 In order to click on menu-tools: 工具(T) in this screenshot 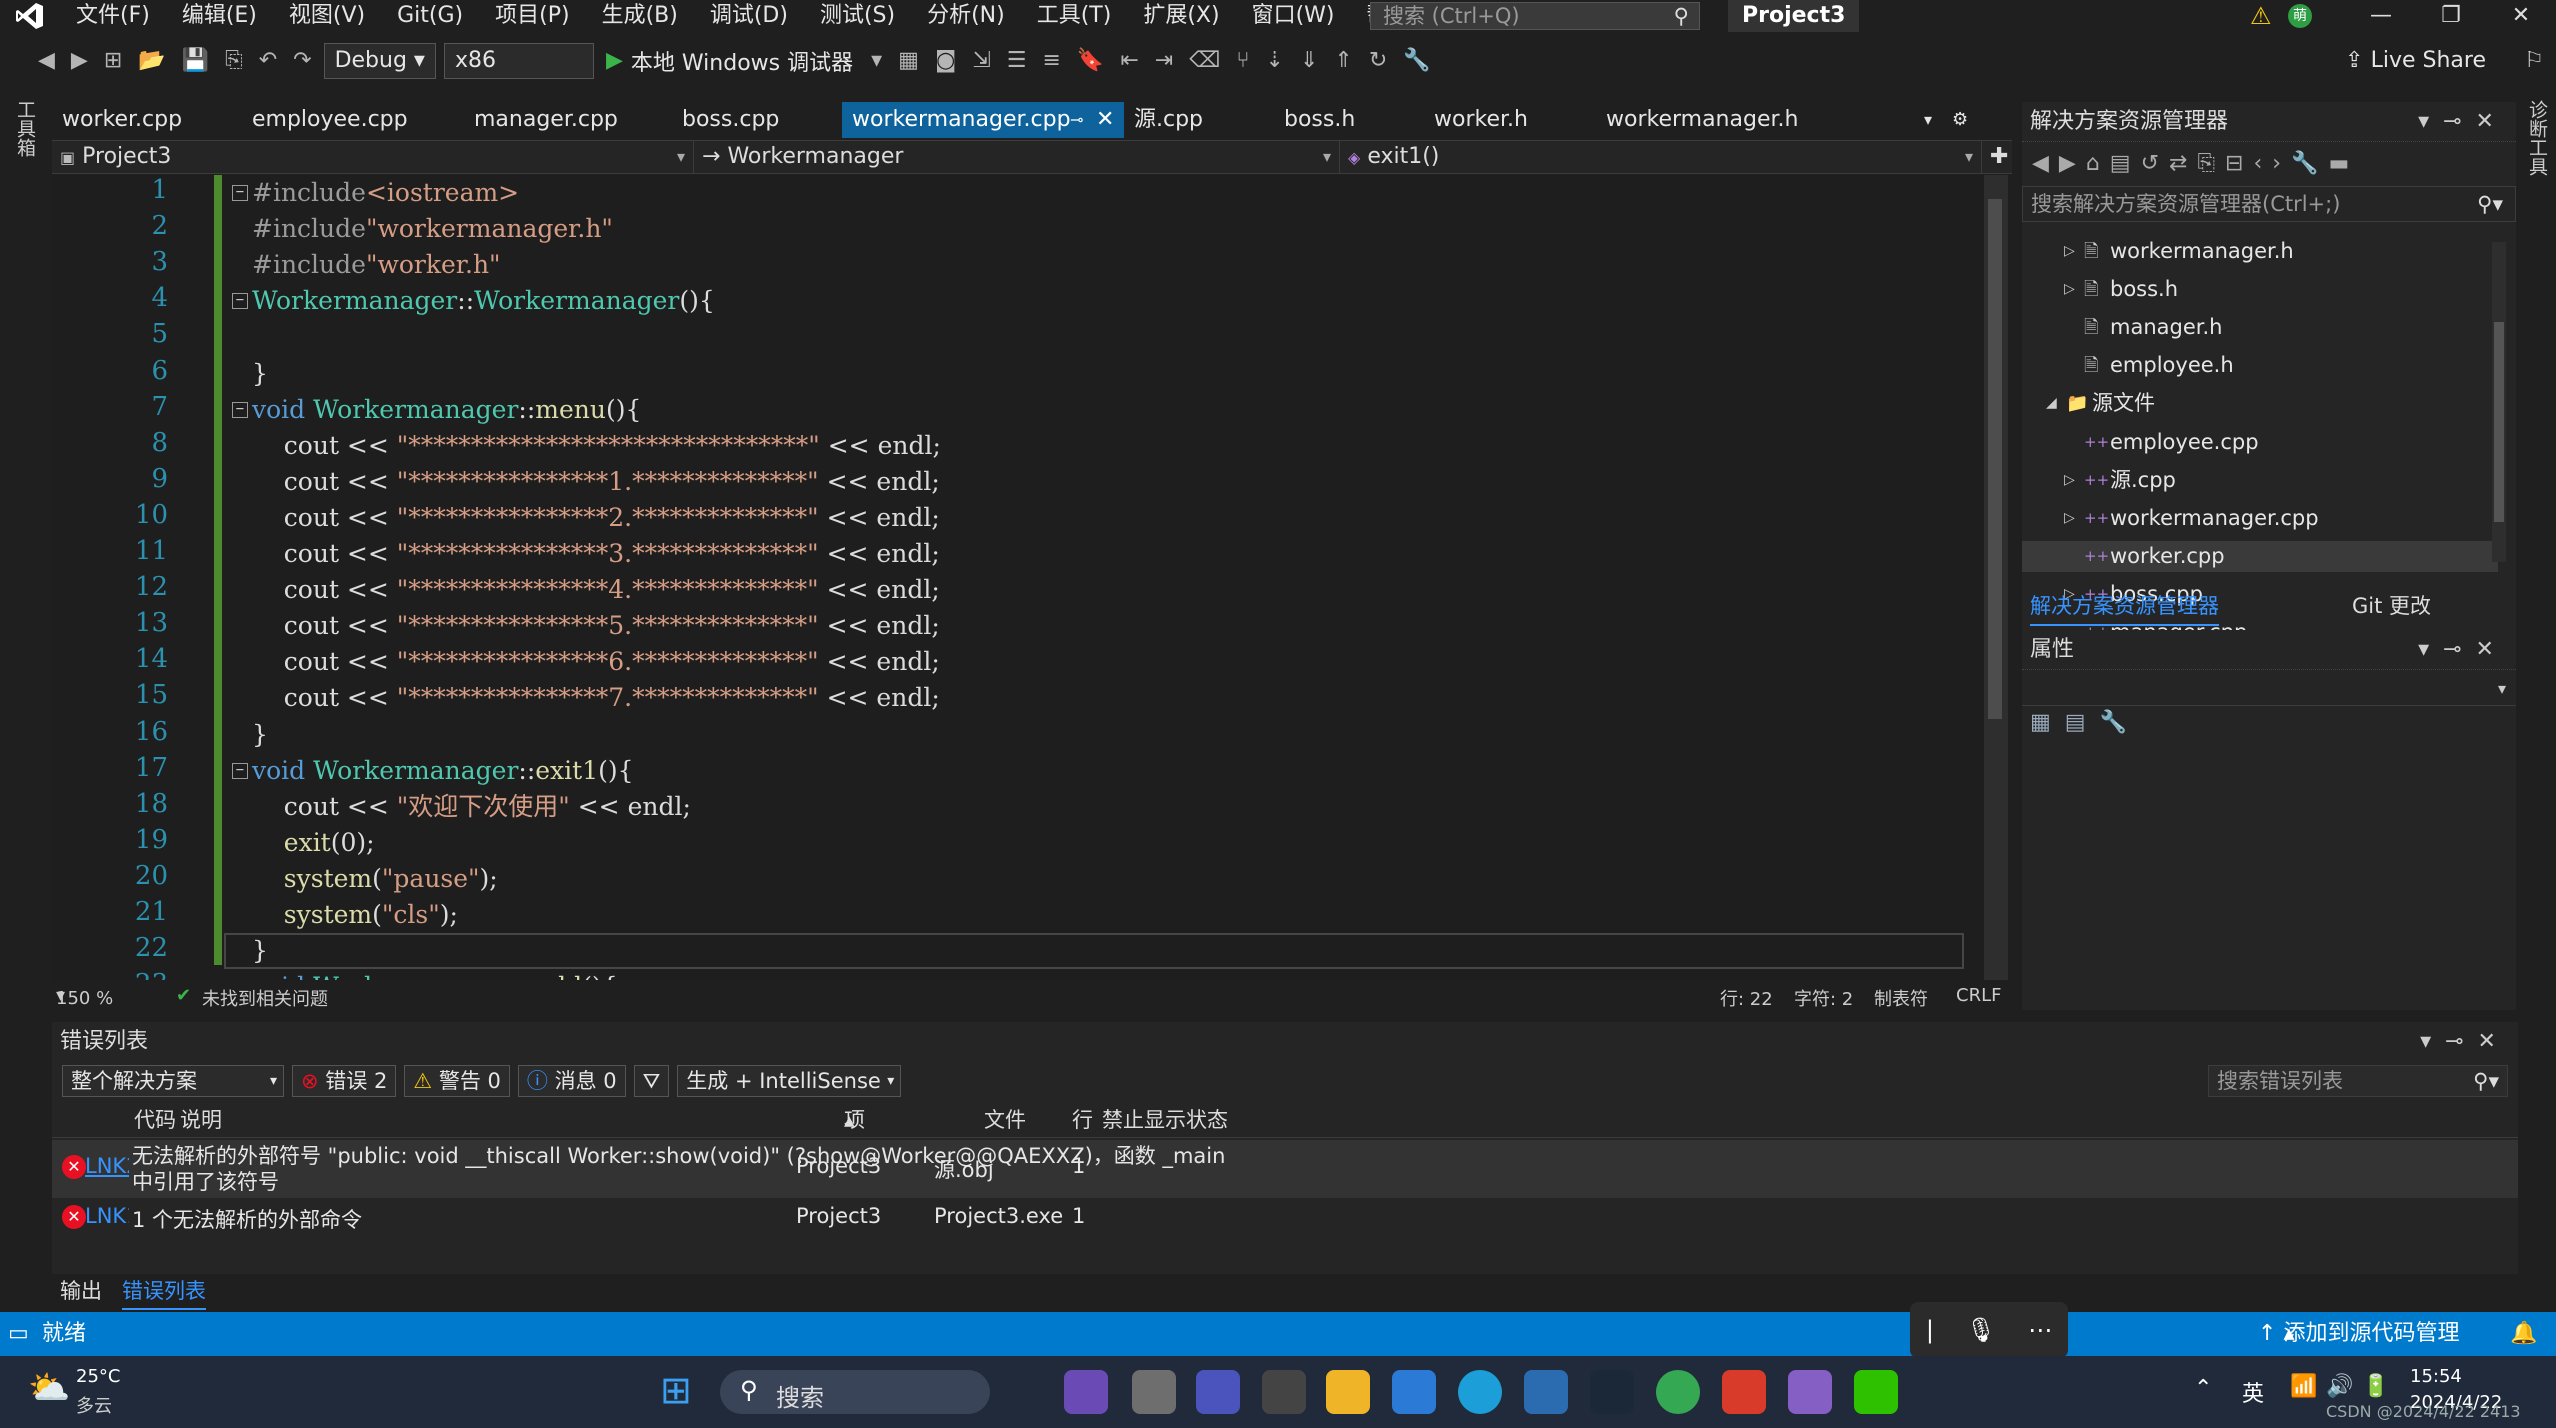, I will do `click(1074, 16)`.